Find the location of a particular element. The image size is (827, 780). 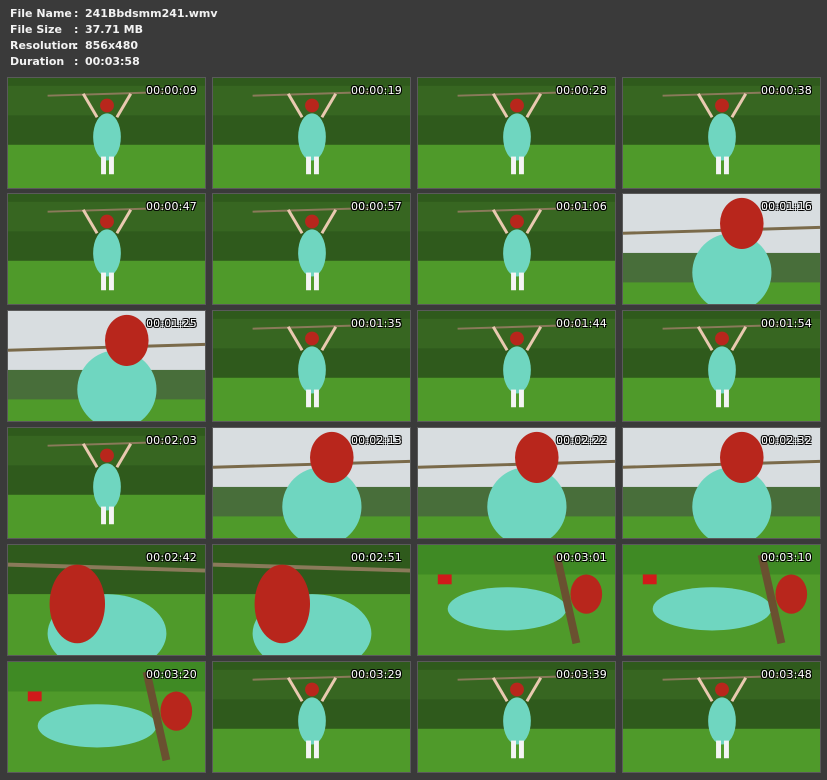

thumbnail-24: 00:03:48 is located at coordinates (721, 717).